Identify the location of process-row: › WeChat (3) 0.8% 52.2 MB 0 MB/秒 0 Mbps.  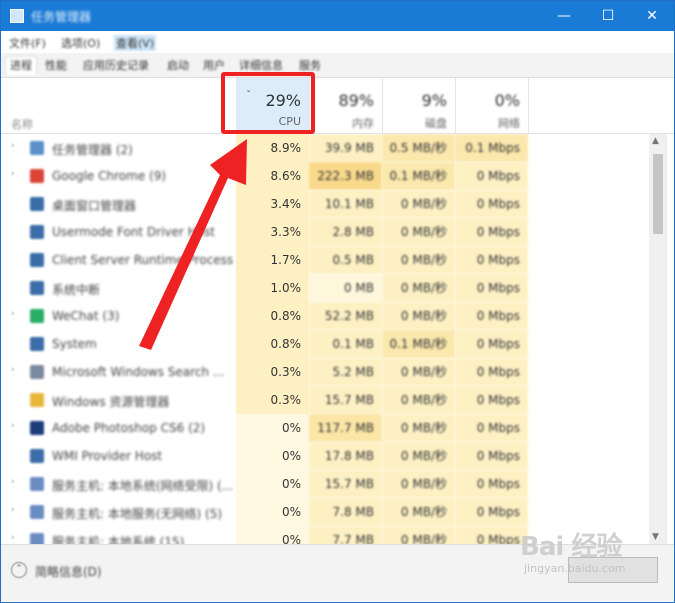
(325, 316).